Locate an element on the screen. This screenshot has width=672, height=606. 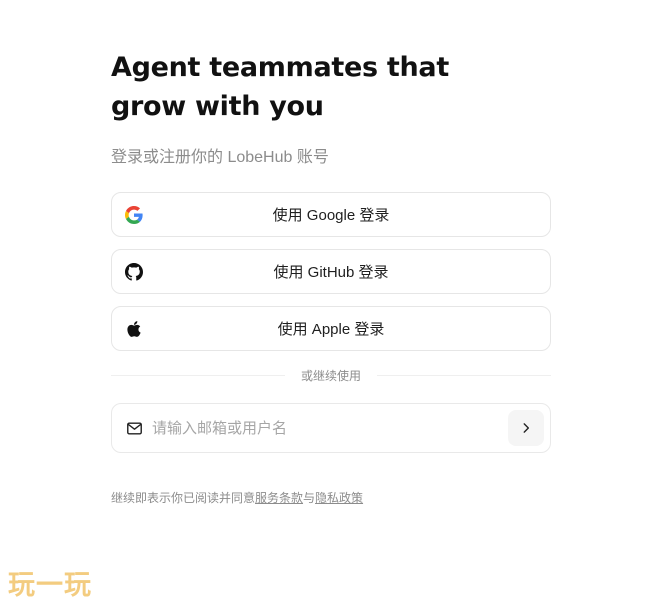
chevron-right-icon is located at coordinates (526, 428).